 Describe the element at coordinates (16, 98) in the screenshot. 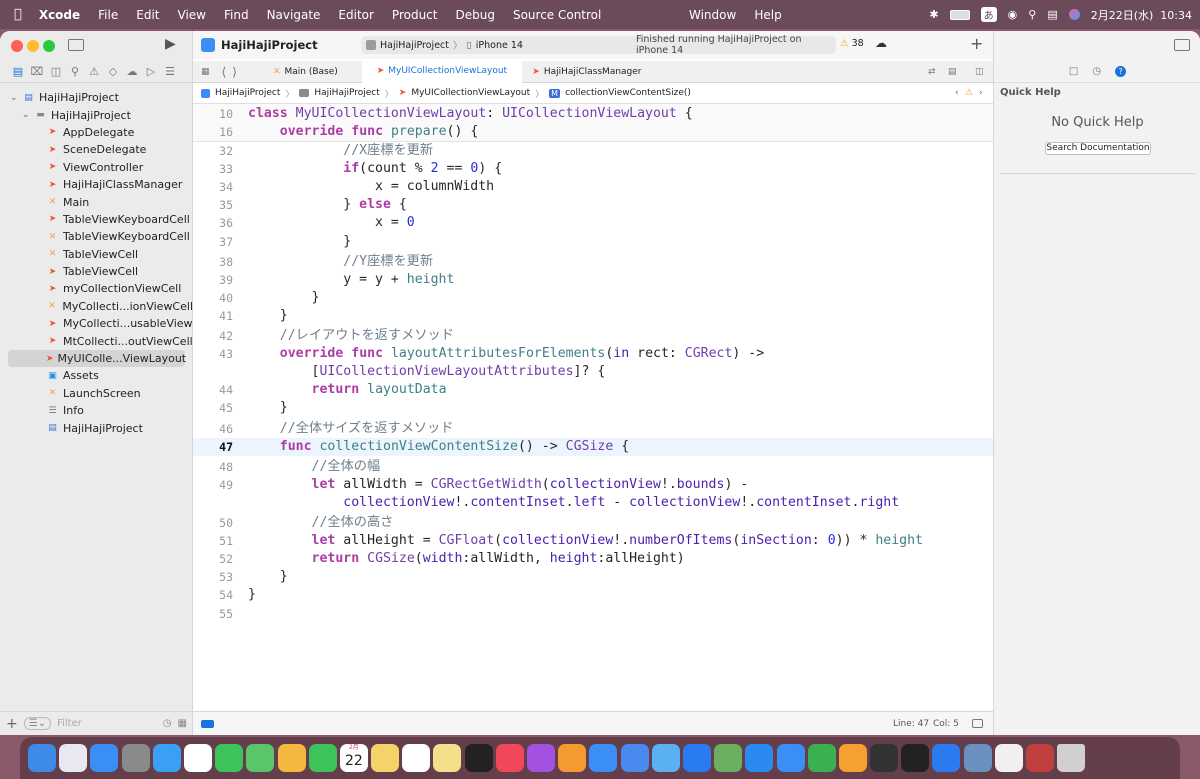

I see `disclosure-chevron-icon: ⌄` at that location.